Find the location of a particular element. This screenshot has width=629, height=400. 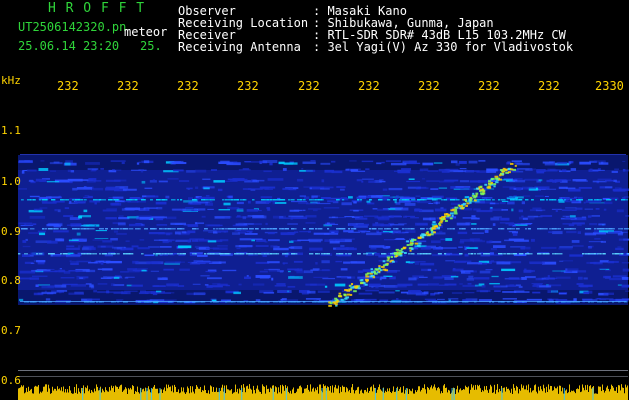

x-tick-label: 2330 is located at coordinates (609, 86).